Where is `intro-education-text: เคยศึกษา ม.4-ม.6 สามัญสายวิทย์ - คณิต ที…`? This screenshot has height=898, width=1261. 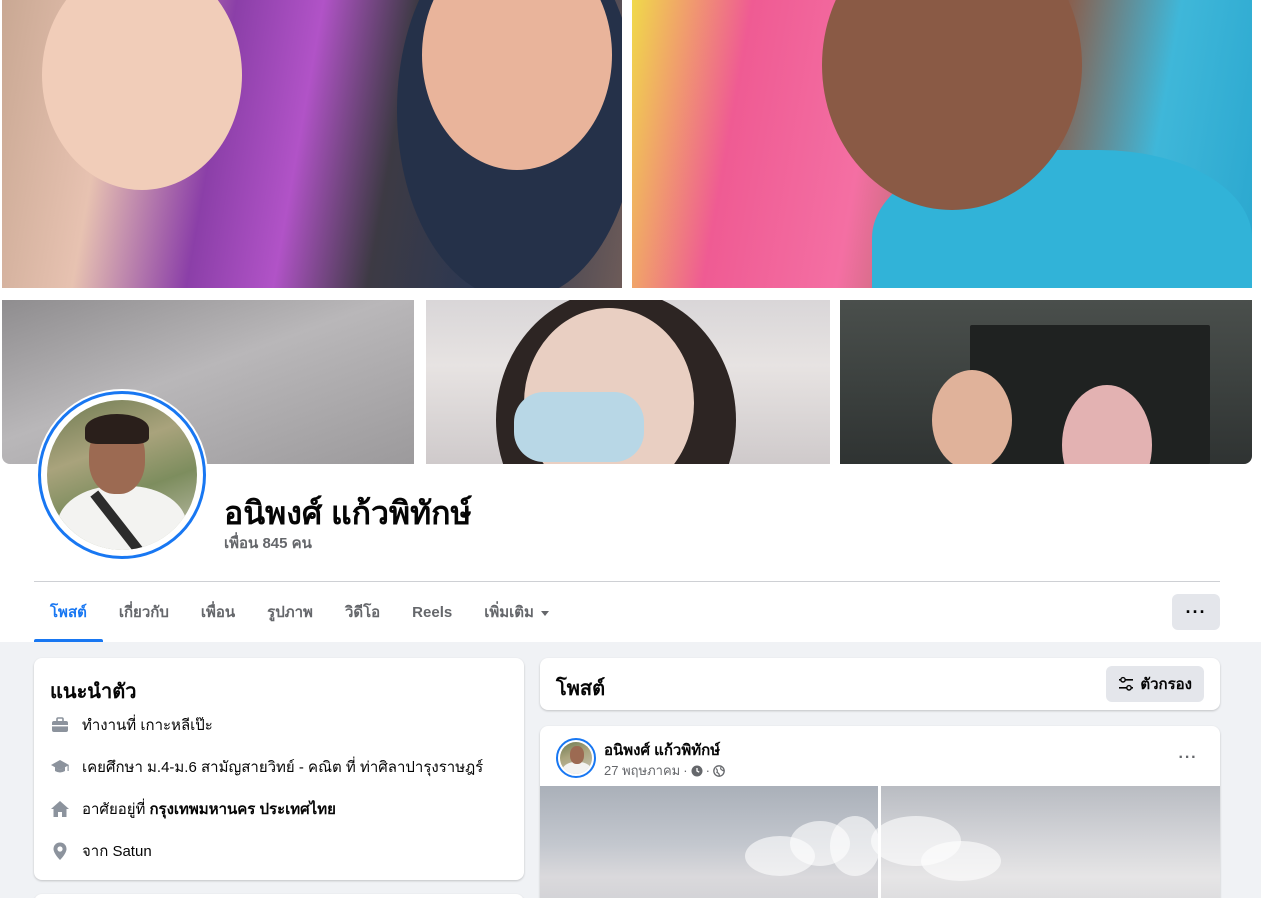
intro-education-text: เคยศึกษา ม.4-ม.6 สามัญสายวิทย์ - คณิต ที… is located at coordinates (283, 767).